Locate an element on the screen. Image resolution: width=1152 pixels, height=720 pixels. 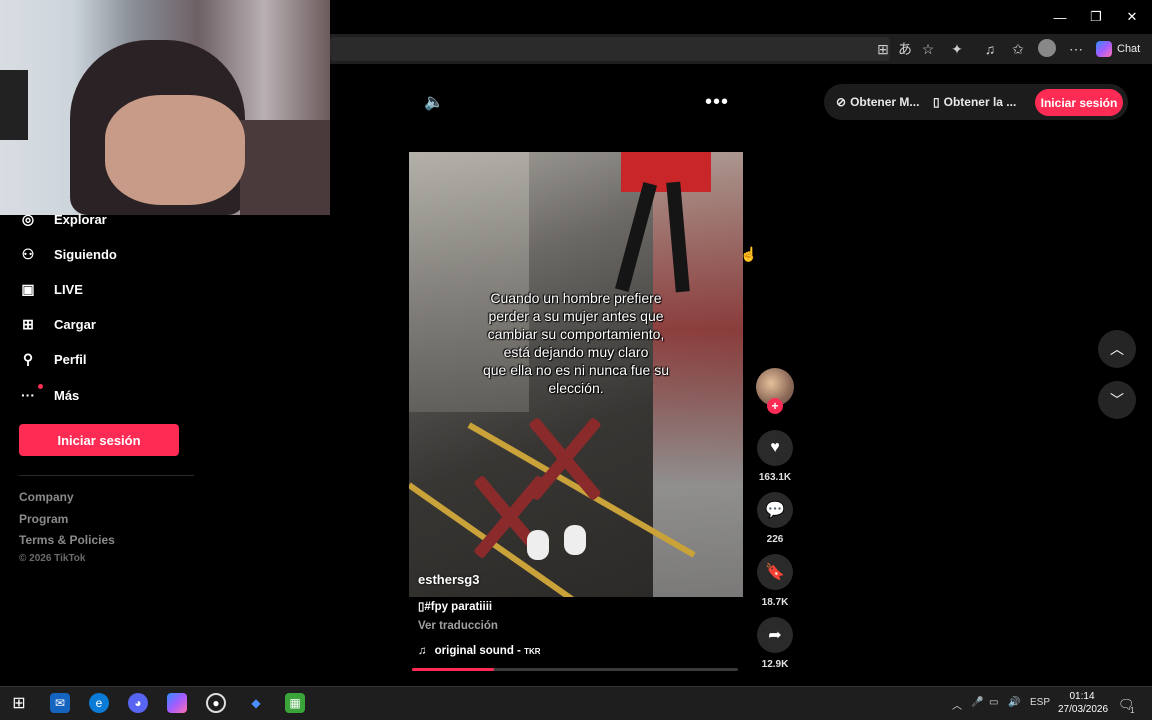
see-translation-link: Ver traducción is located at coordinates (458, 626).